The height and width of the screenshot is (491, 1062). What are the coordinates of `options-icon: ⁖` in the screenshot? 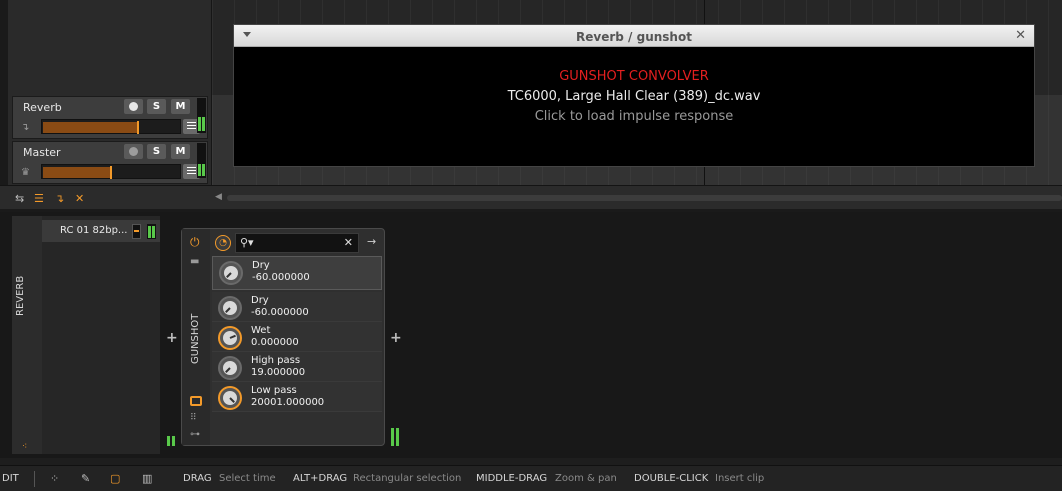 It's located at (24, 447).